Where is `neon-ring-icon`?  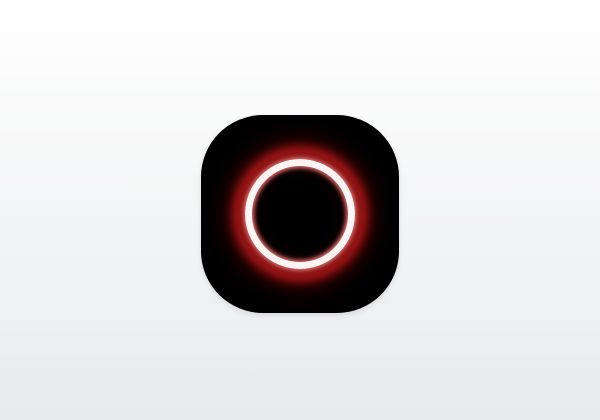 neon-ring-icon is located at coordinates (300, 214).